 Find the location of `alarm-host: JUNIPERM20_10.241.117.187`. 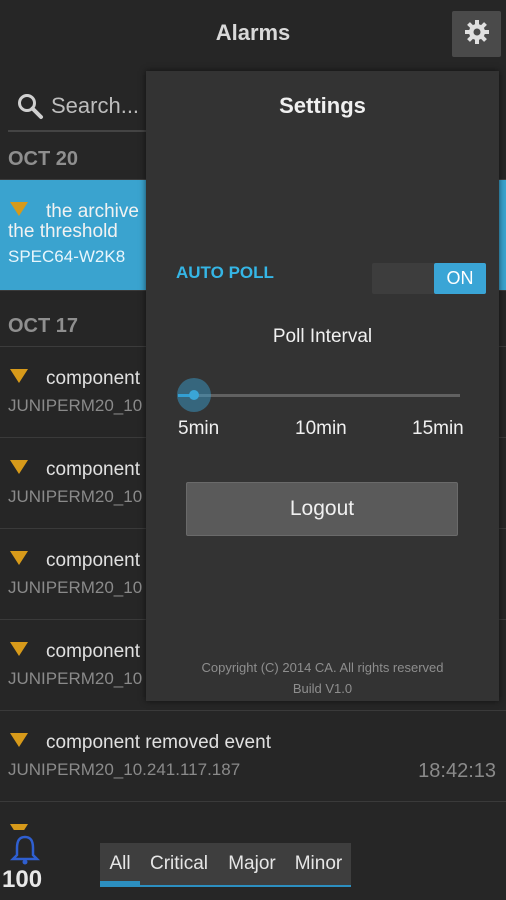

alarm-host: JUNIPERM20_10.241.117.187 is located at coordinates (124, 769).